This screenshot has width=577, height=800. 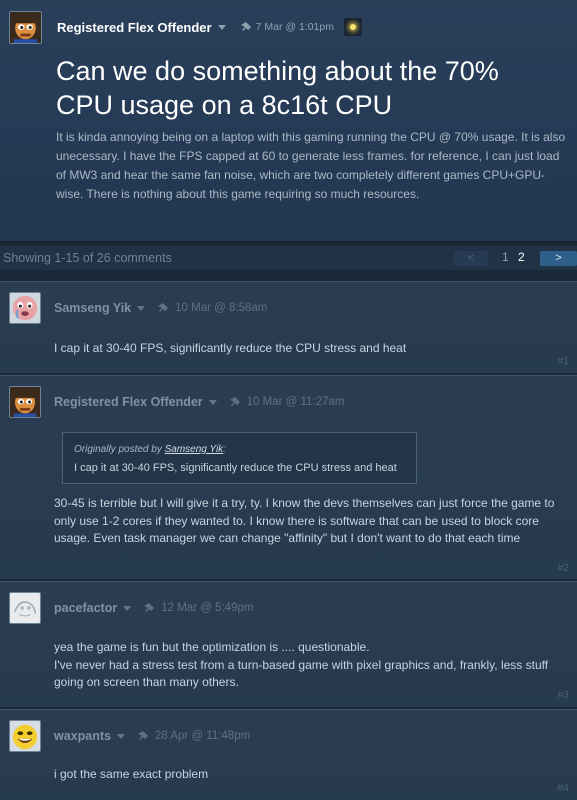 I want to click on page-link-1: 1, so click(x=505, y=257).